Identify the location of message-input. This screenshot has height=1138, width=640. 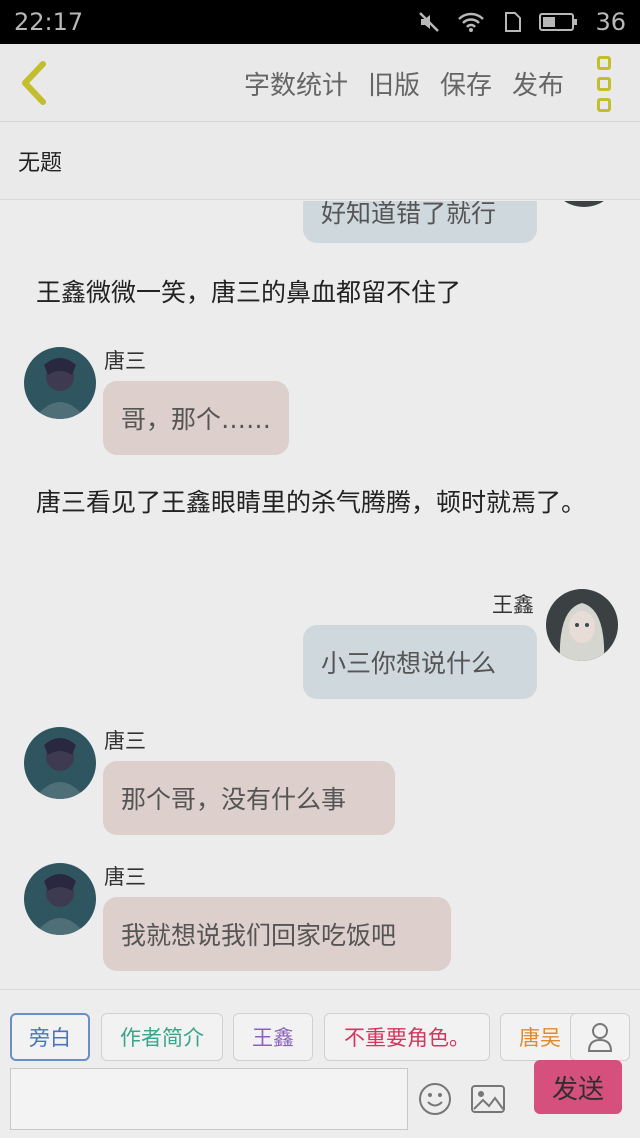
(209, 1099).